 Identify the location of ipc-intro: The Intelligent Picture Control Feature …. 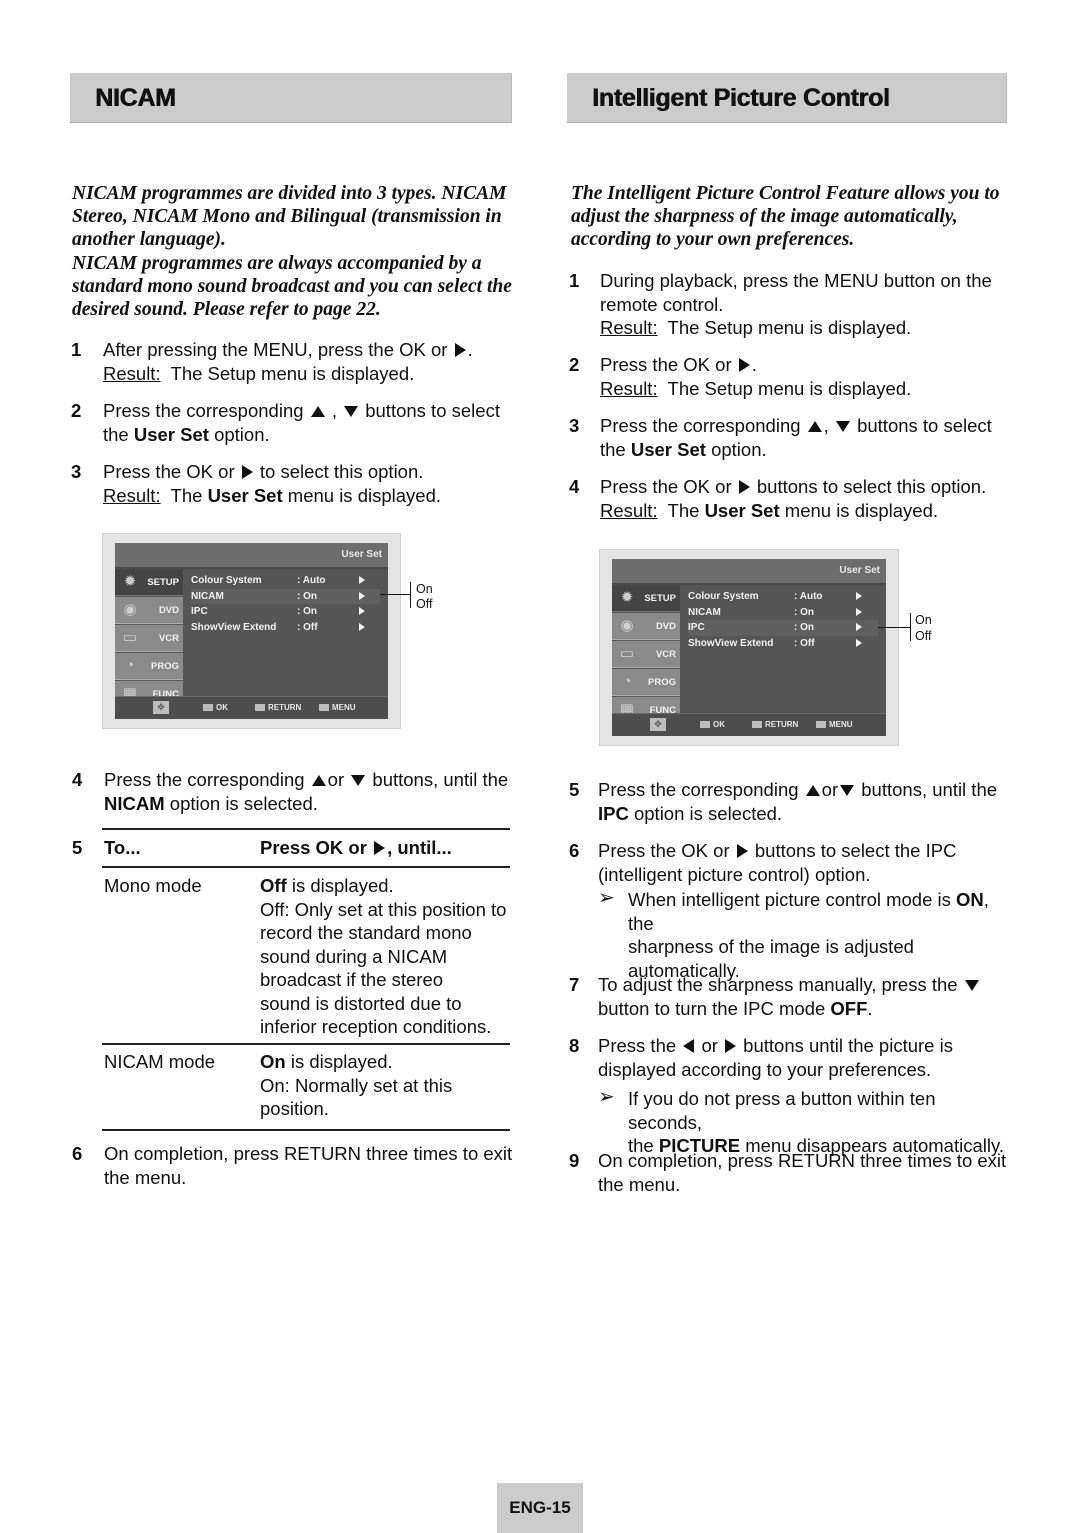
(791, 217).